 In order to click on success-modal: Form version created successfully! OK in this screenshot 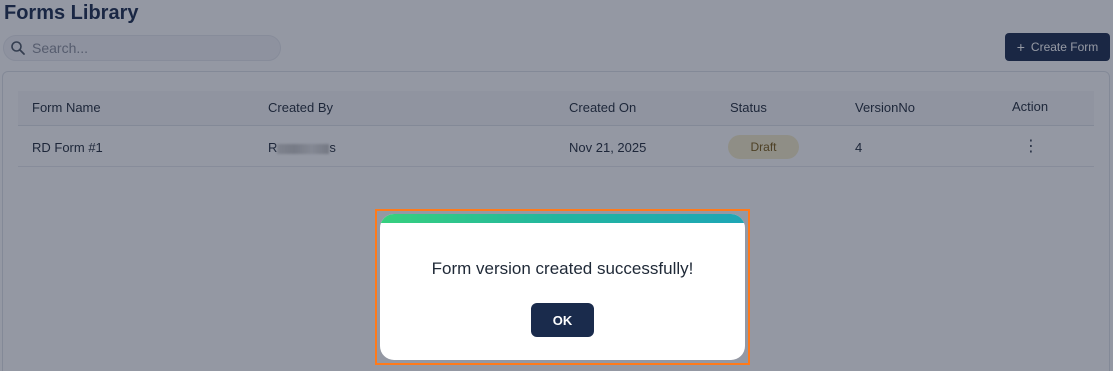, I will do `click(562, 287)`.